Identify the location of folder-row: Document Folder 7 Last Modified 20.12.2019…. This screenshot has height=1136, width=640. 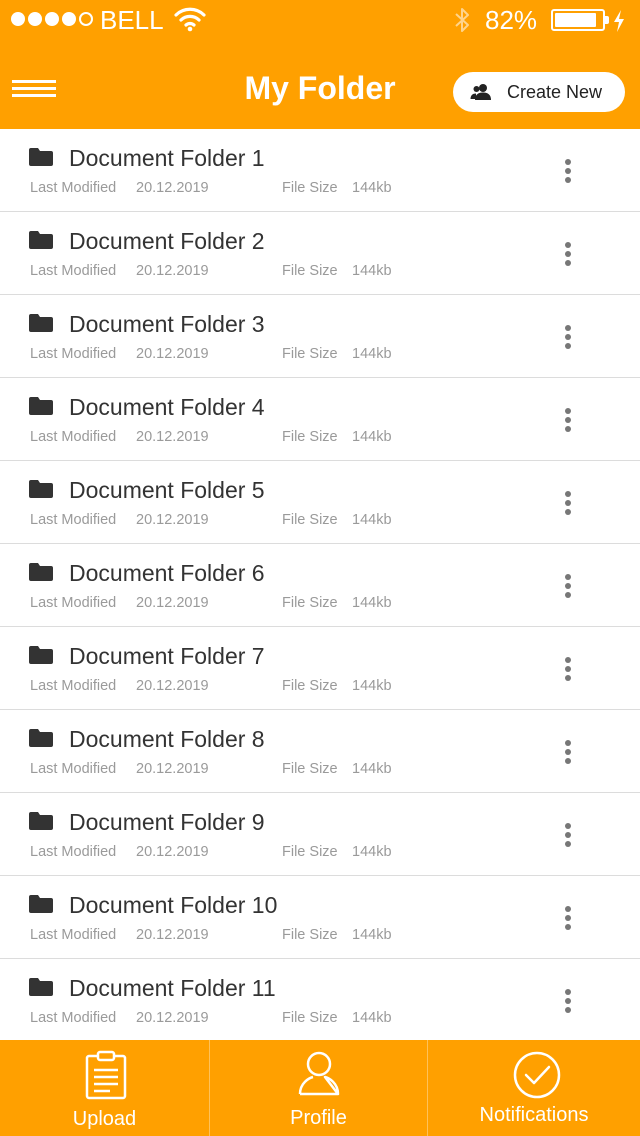
(320, 668).